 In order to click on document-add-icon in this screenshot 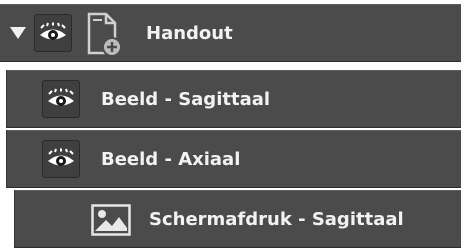, I will do `click(104, 36)`.